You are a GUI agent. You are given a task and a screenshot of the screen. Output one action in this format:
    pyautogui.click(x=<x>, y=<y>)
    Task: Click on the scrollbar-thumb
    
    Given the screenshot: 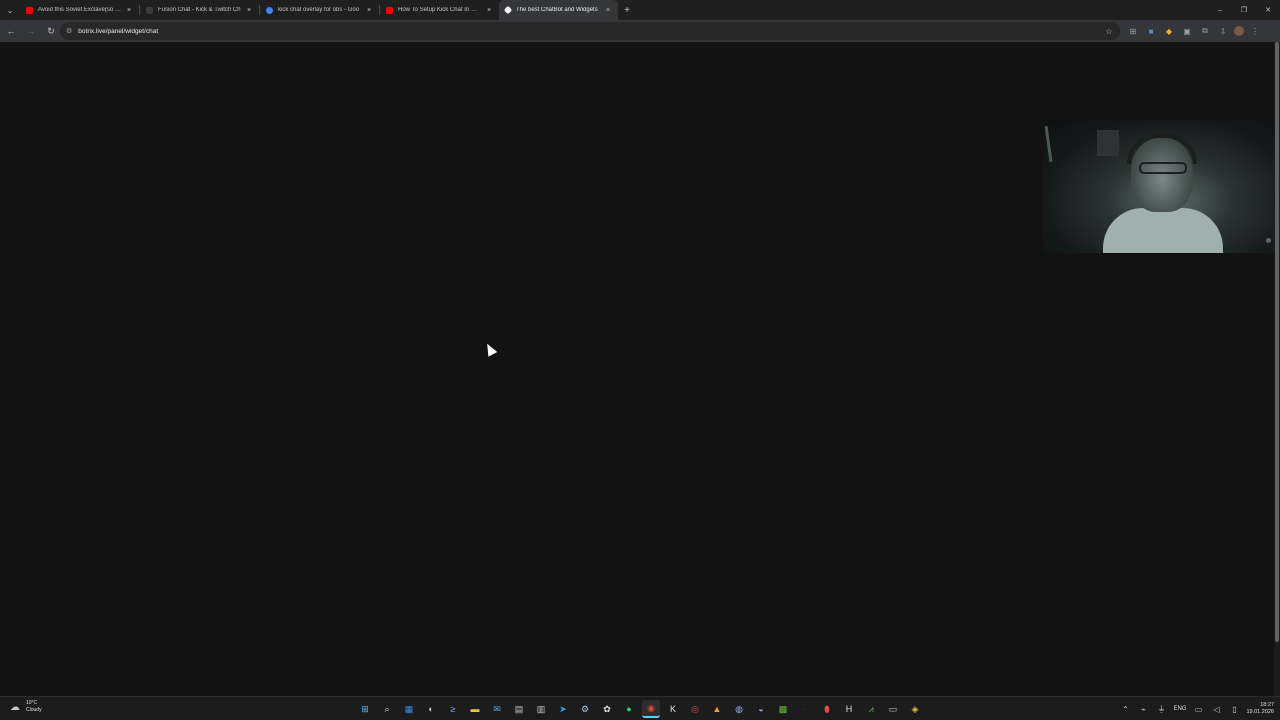 What is the action you would take?
    pyautogui.click(x=1277, y=342)
    